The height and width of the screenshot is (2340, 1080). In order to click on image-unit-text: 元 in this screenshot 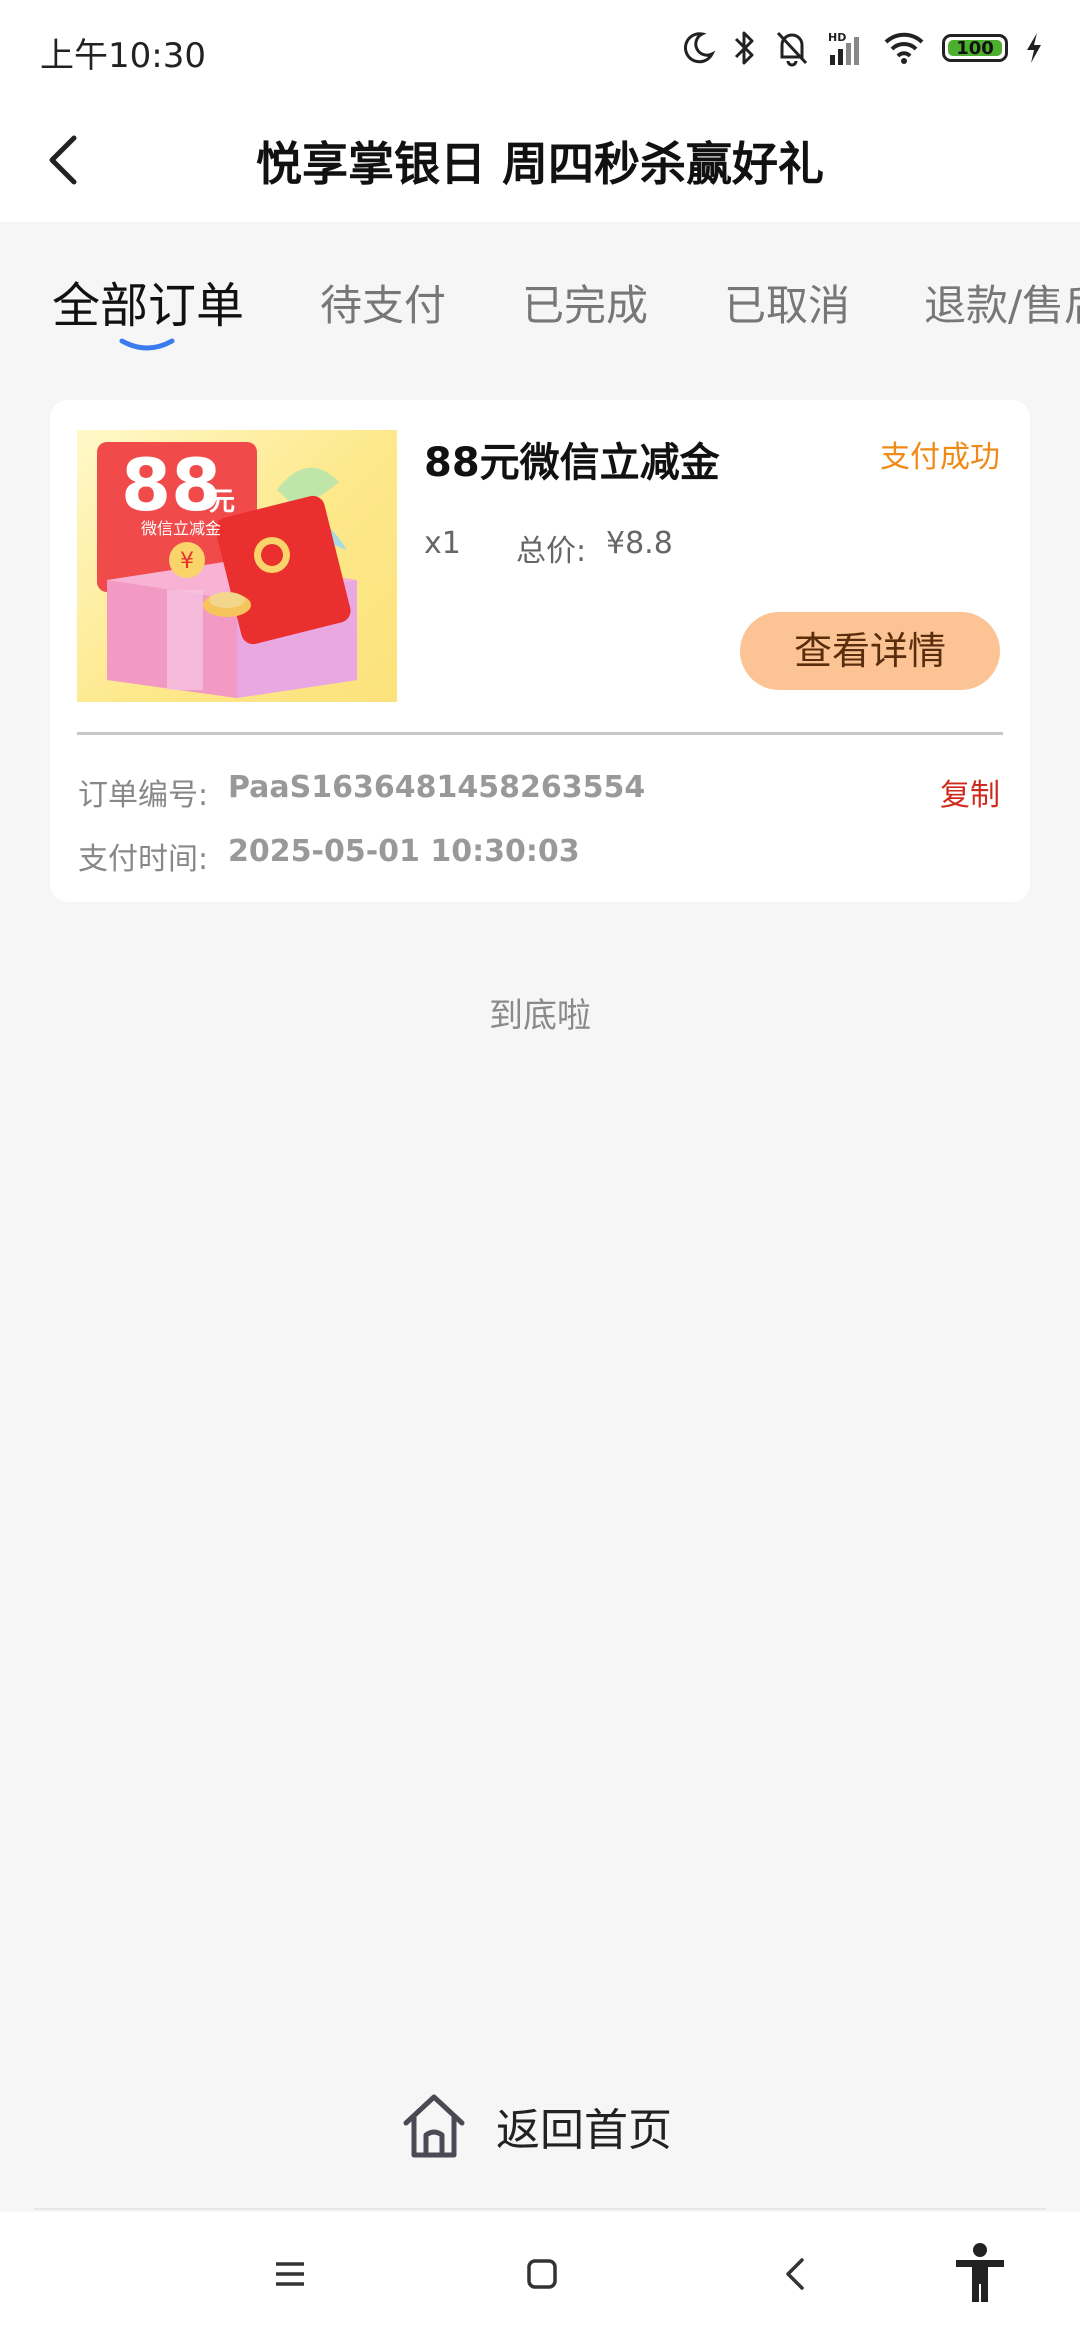, I will do `click(222, 502)`.